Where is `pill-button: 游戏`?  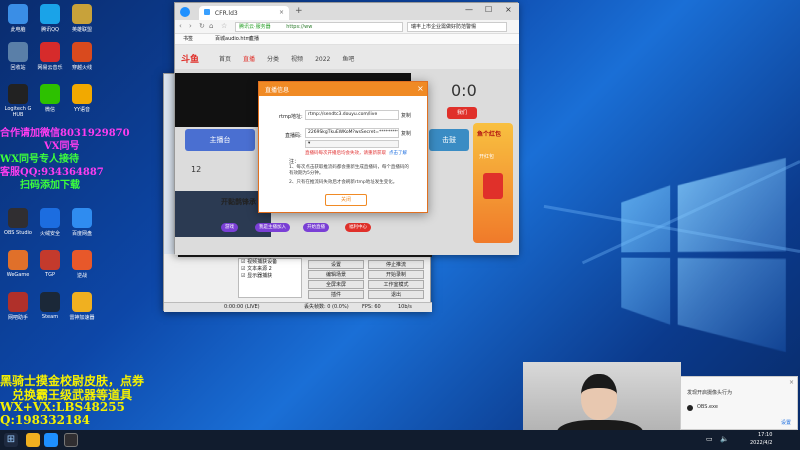 pill-button: 游戏 is located at coordinates (229, 227).